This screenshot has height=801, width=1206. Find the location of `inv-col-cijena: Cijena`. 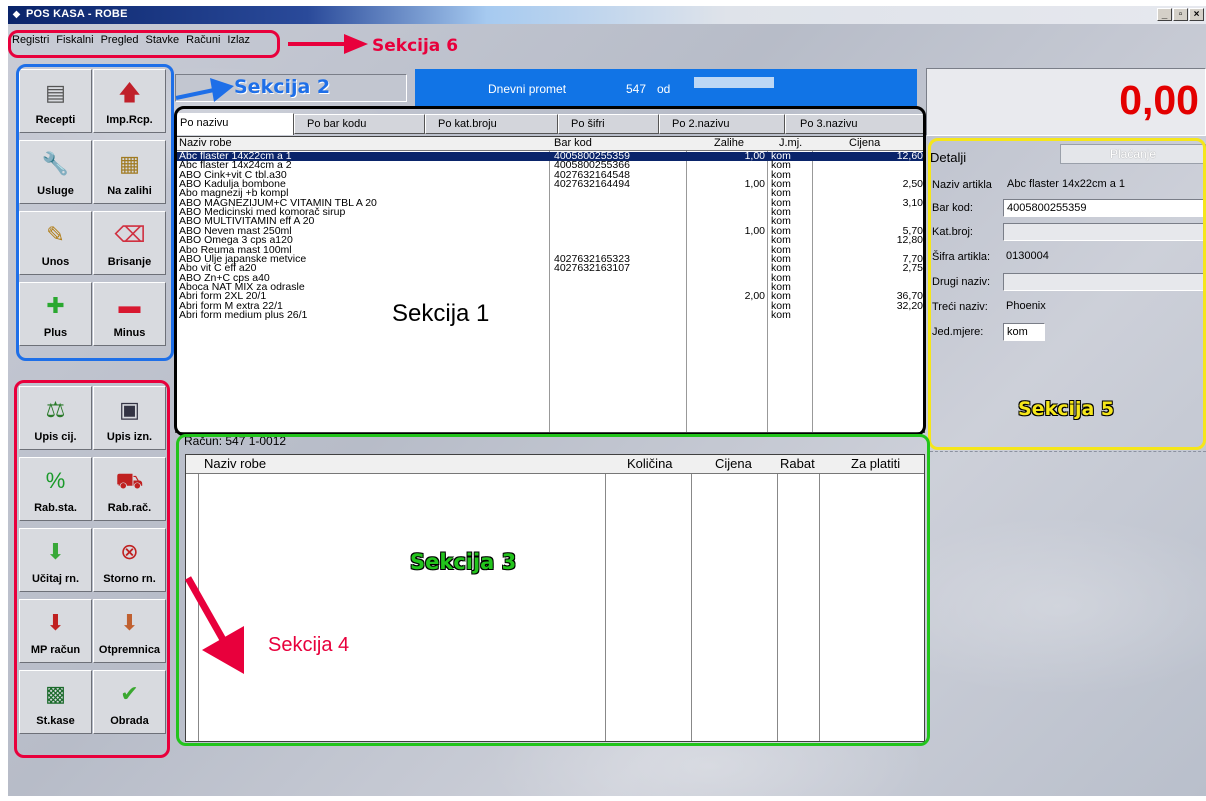

inv-col-cijena: Cijena is located at coordinates (733, 463).